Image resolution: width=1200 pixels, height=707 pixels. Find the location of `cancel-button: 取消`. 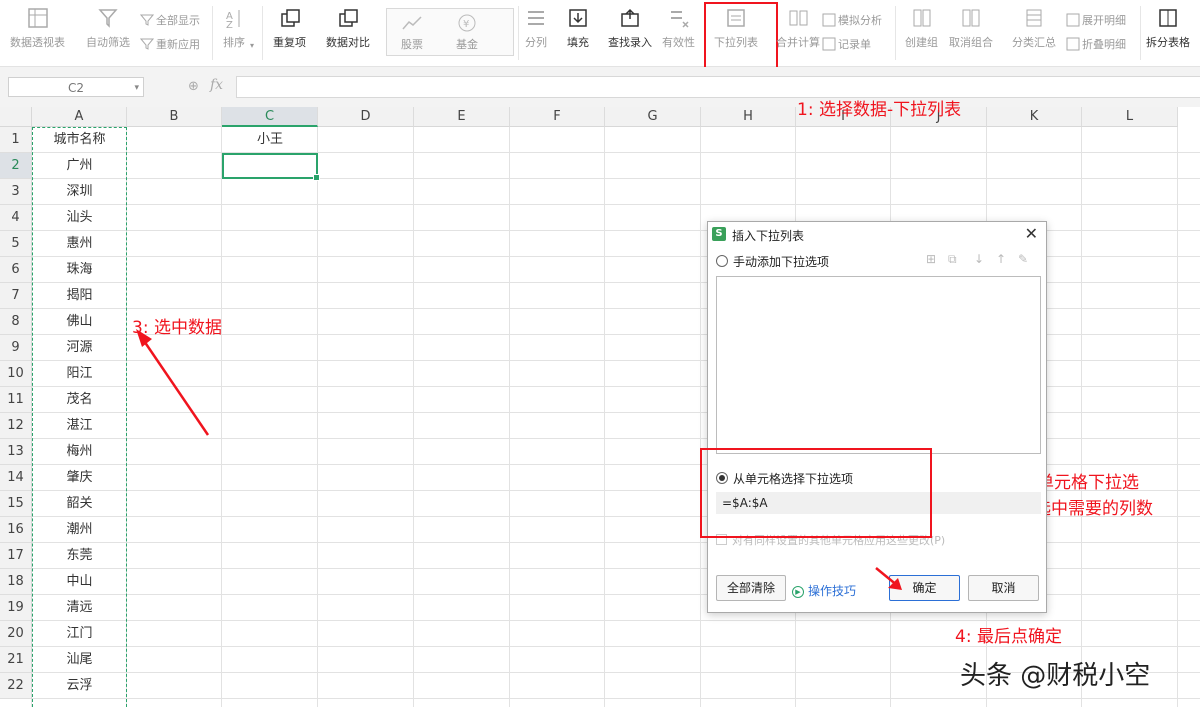

cancel-button: 取消 is located at coordinates (1003, 588).